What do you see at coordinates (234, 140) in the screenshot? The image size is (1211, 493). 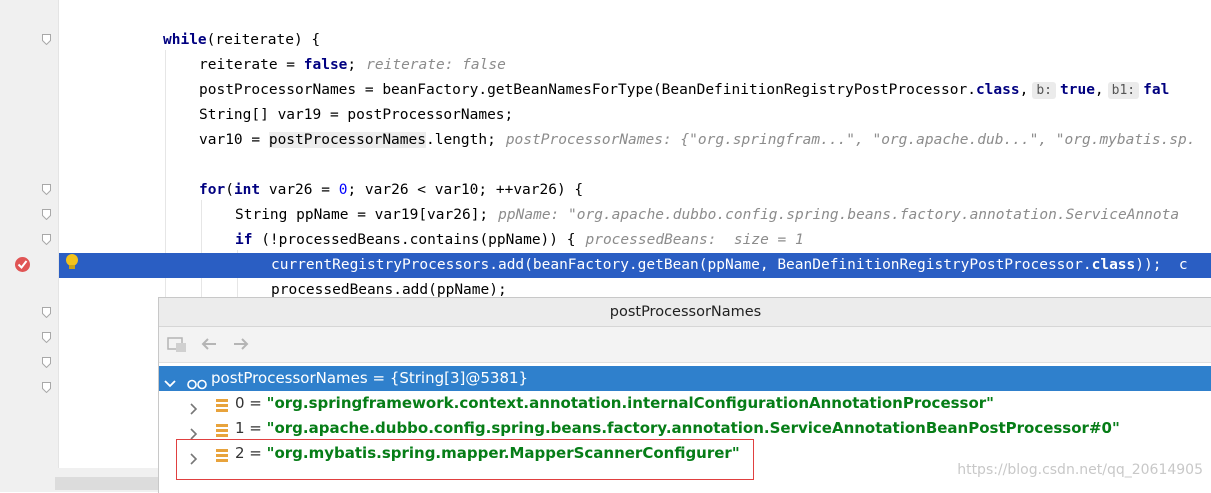 I see `code-token: var10 =` at bounding box center [234, 140].